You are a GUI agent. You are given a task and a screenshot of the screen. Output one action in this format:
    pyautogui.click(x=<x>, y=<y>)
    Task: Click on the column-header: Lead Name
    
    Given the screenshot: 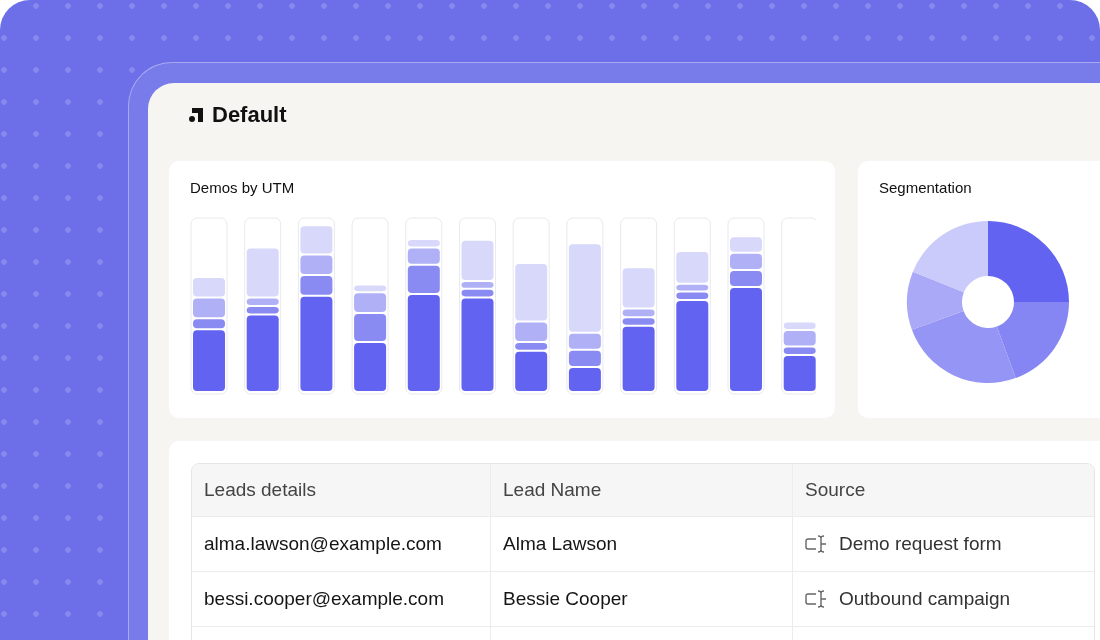 What is the action you would take?
    pyautogui.click(x=552, y=490)
    